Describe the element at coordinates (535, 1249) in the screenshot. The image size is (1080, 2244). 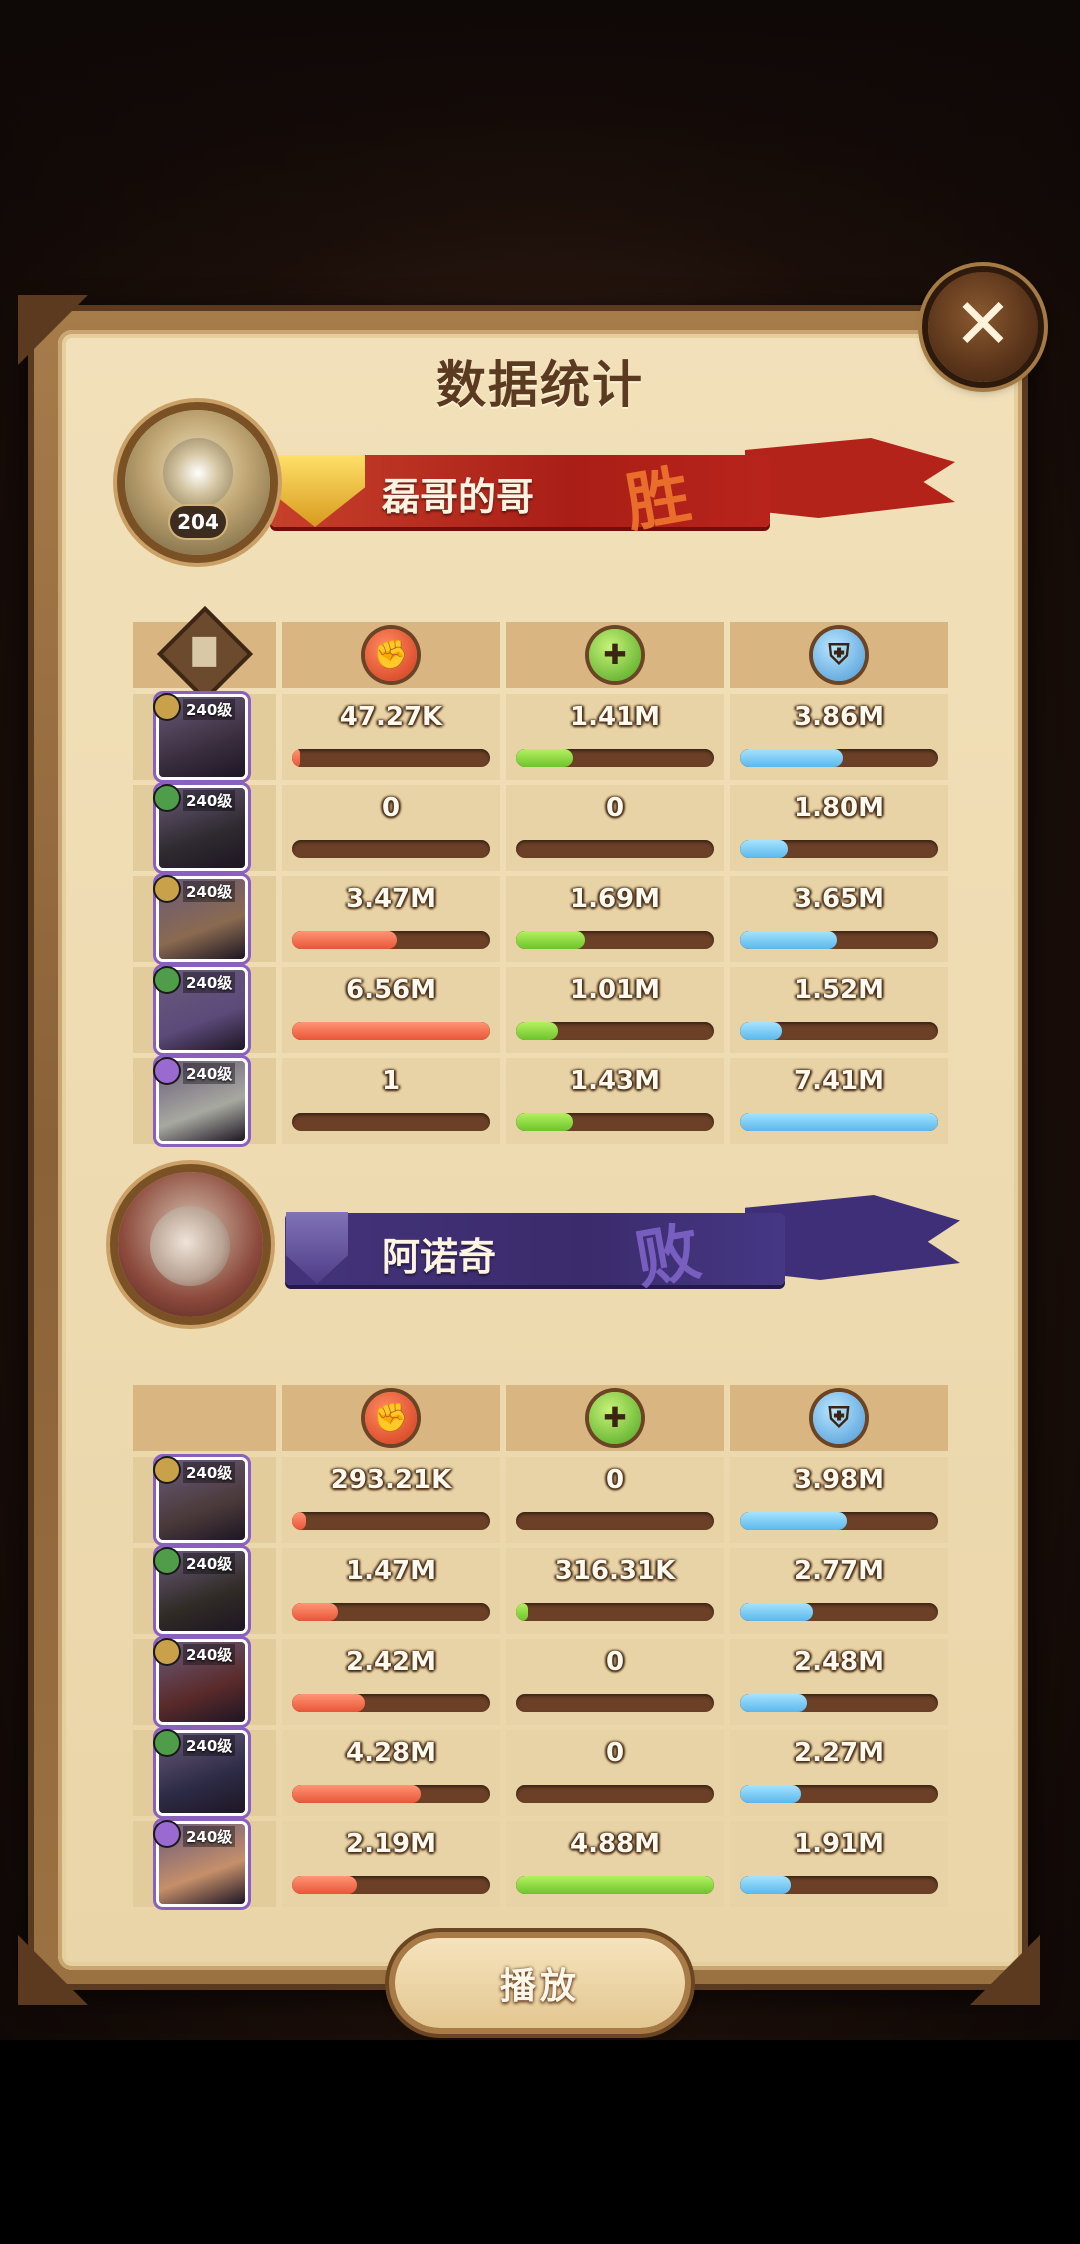
I see `loser-banner` at that location.